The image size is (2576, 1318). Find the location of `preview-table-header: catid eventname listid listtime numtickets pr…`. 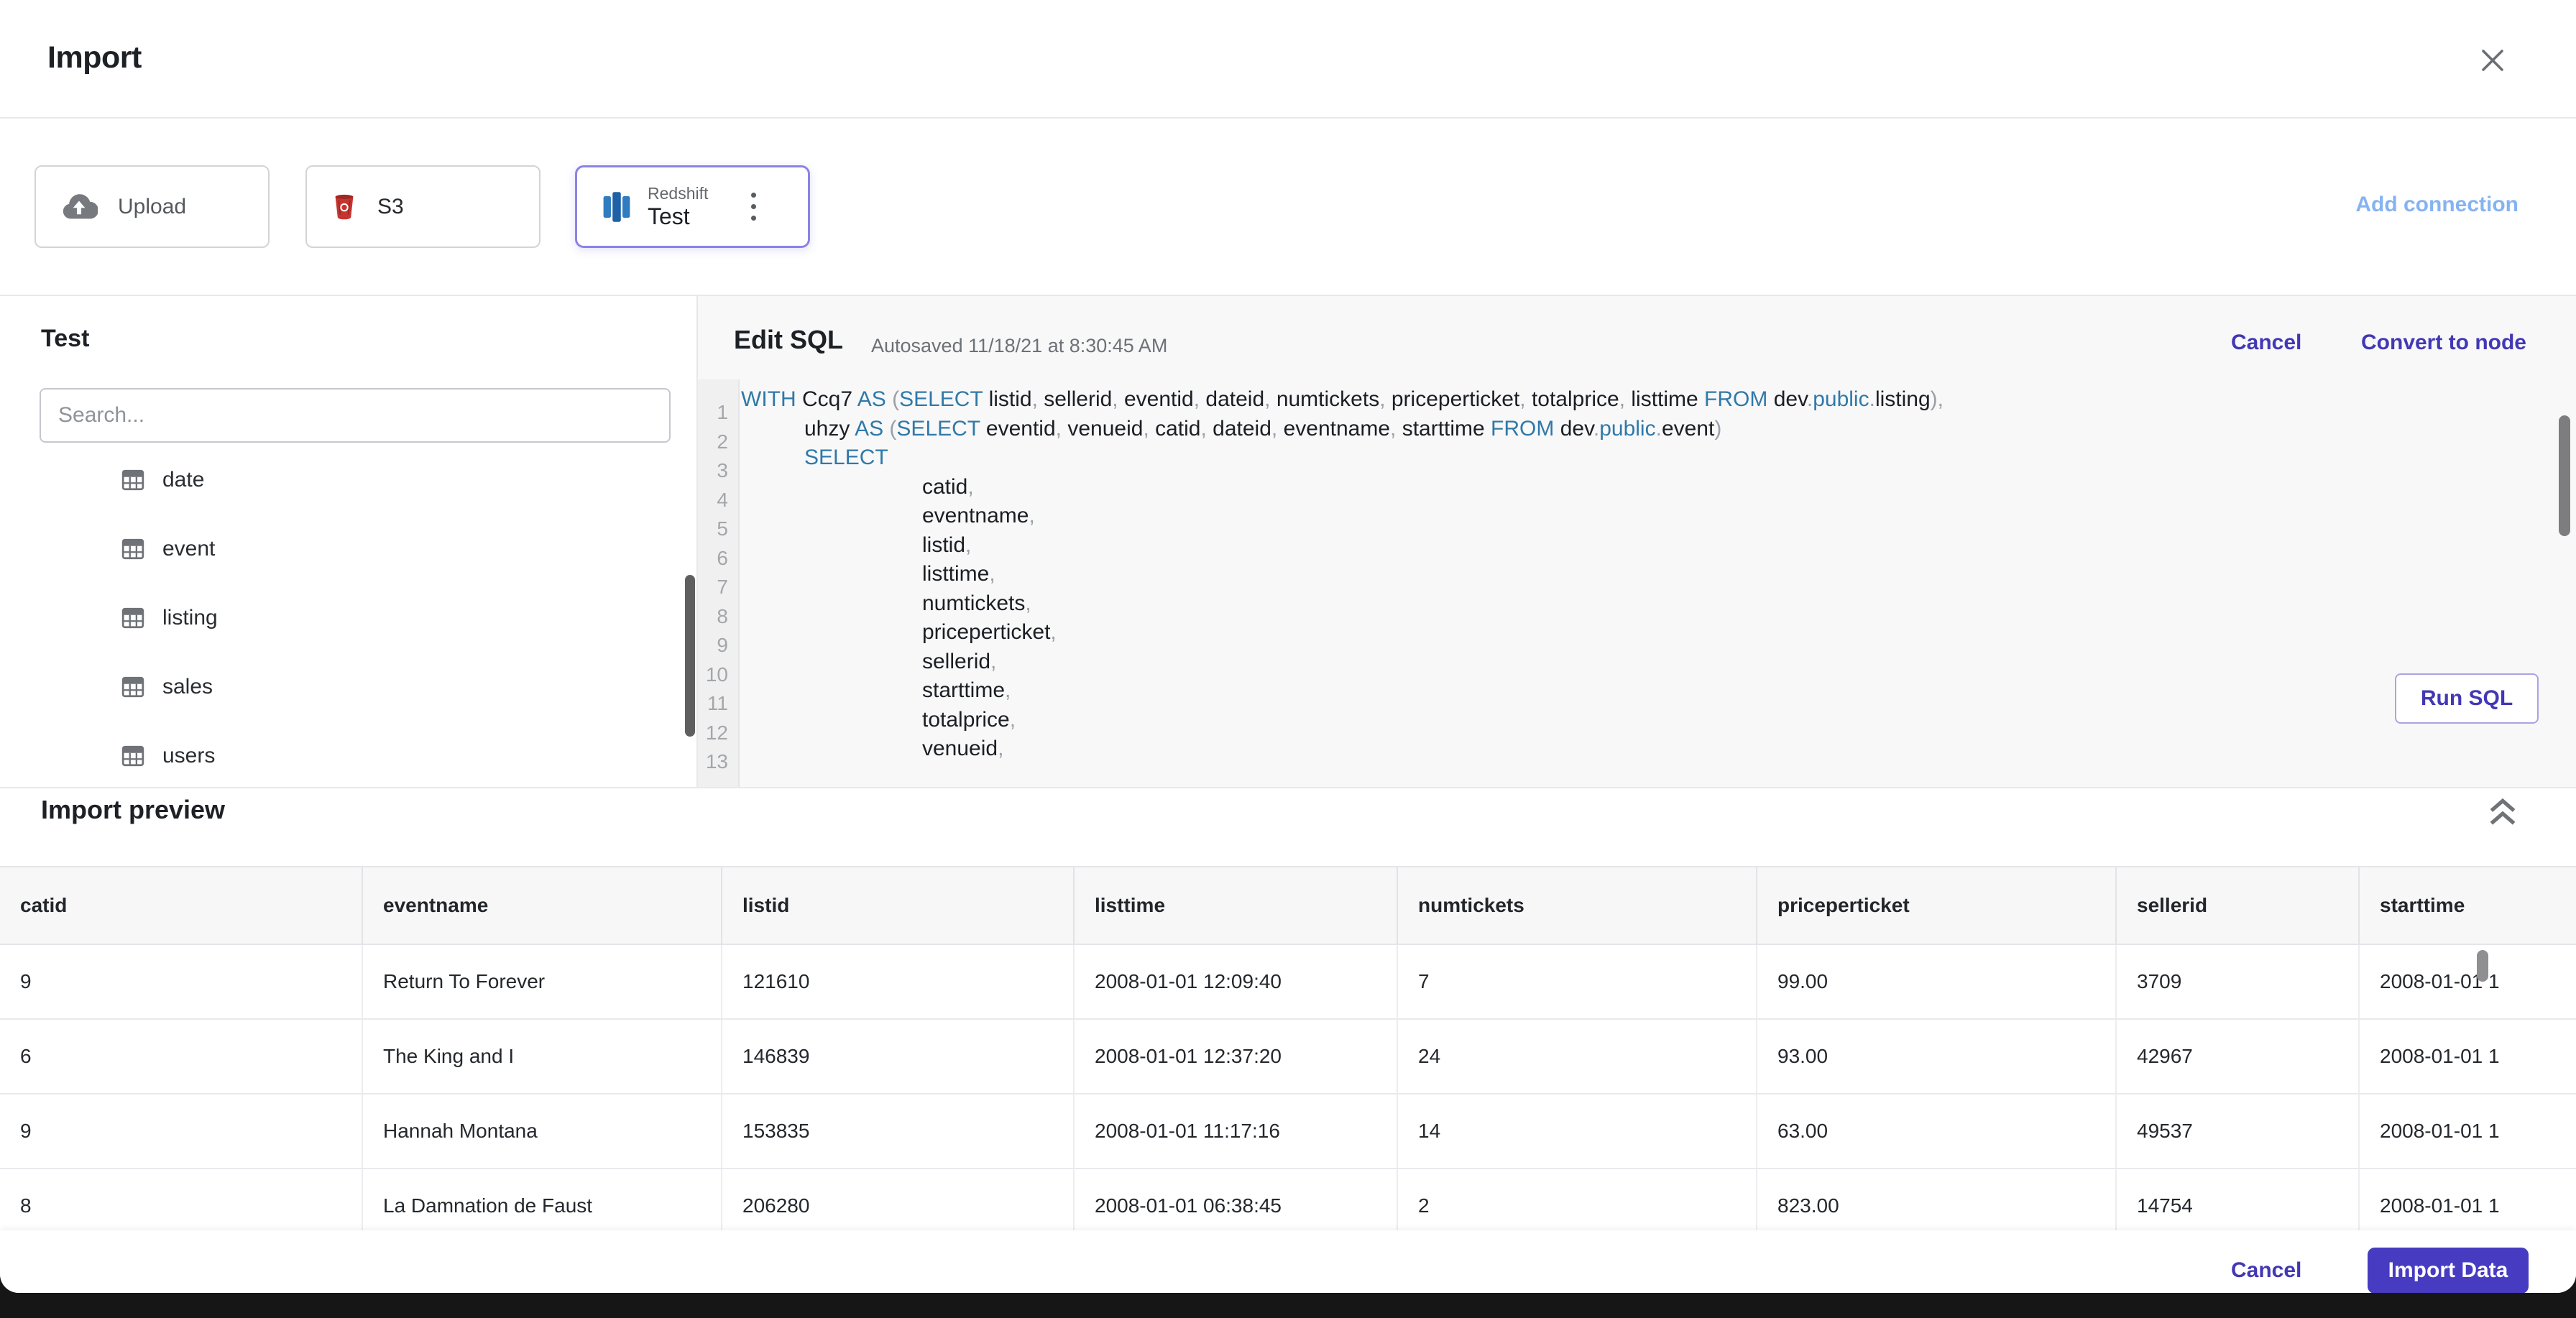

preview-table-header: catid eventname listid listtime numtickets pr… is located at coordinates (1288, 905).